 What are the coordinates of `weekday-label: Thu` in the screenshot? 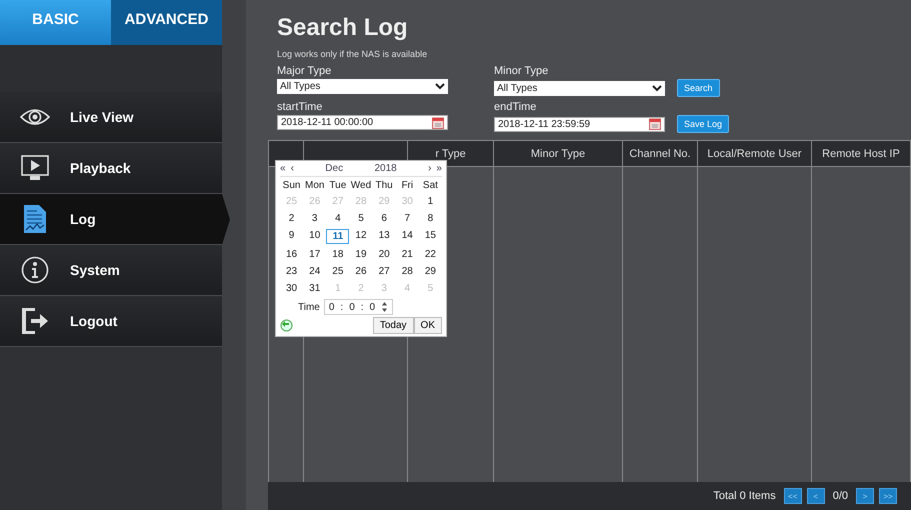 It's located at (384, 185).